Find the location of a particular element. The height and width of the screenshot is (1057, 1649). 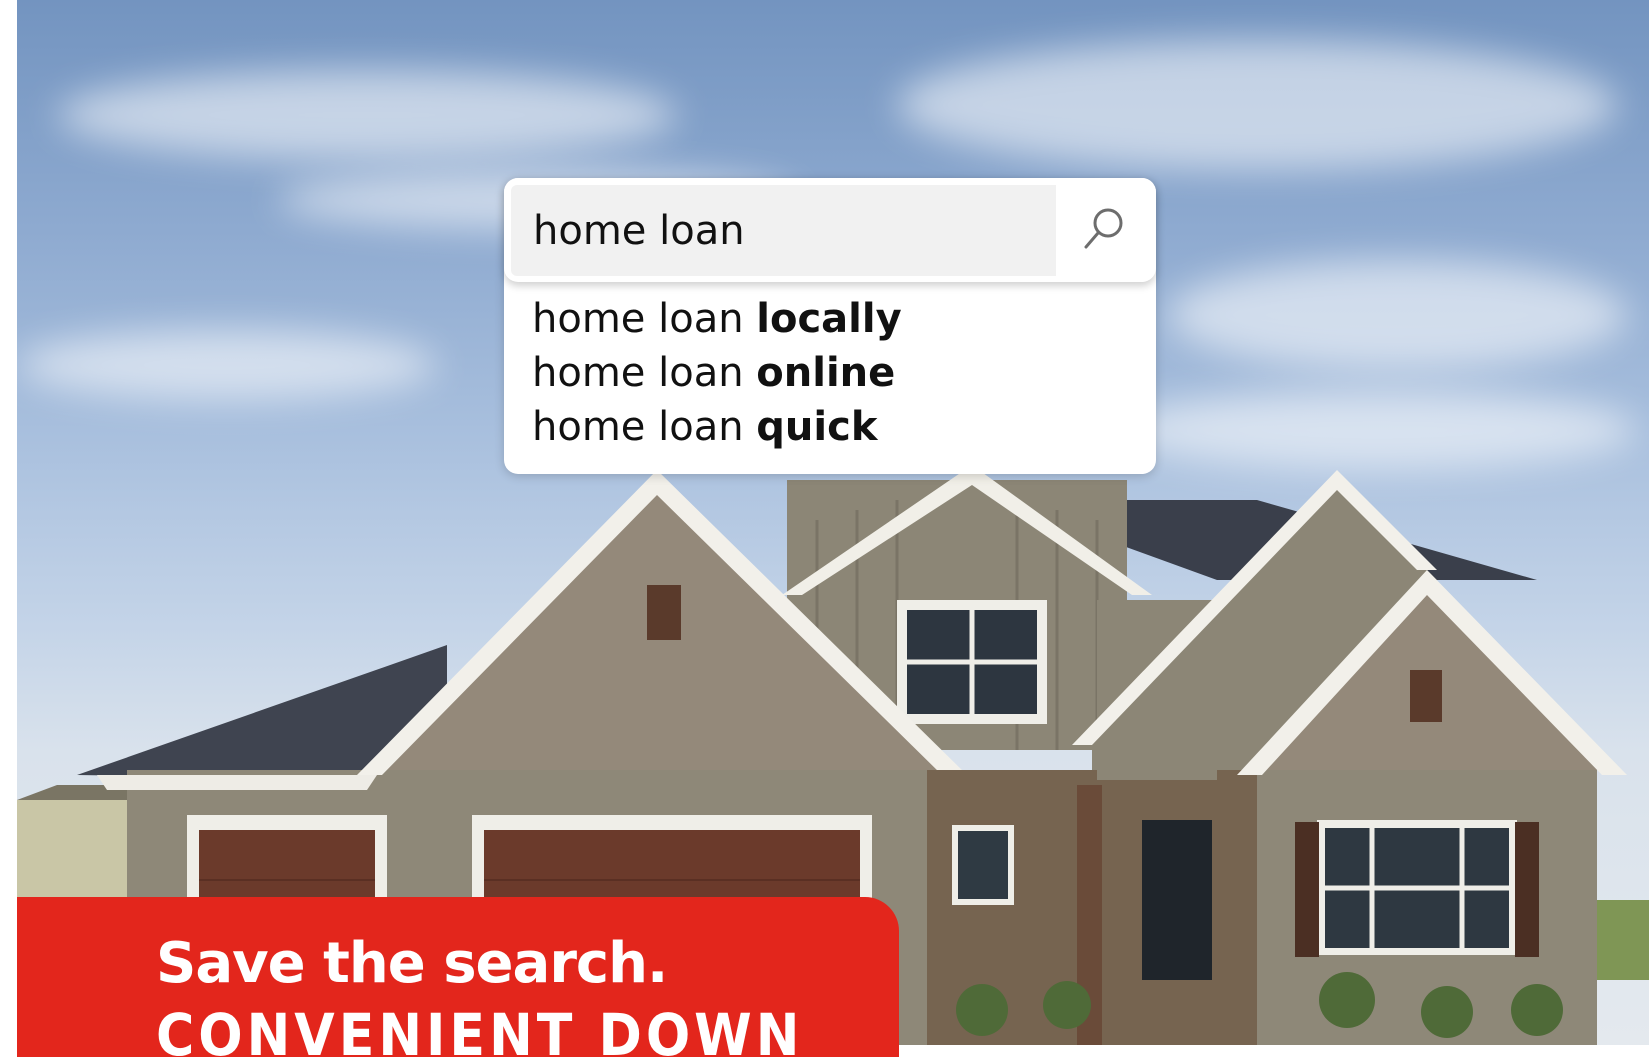

promo-headline: Save the search. is located at coordinates (412, 963).